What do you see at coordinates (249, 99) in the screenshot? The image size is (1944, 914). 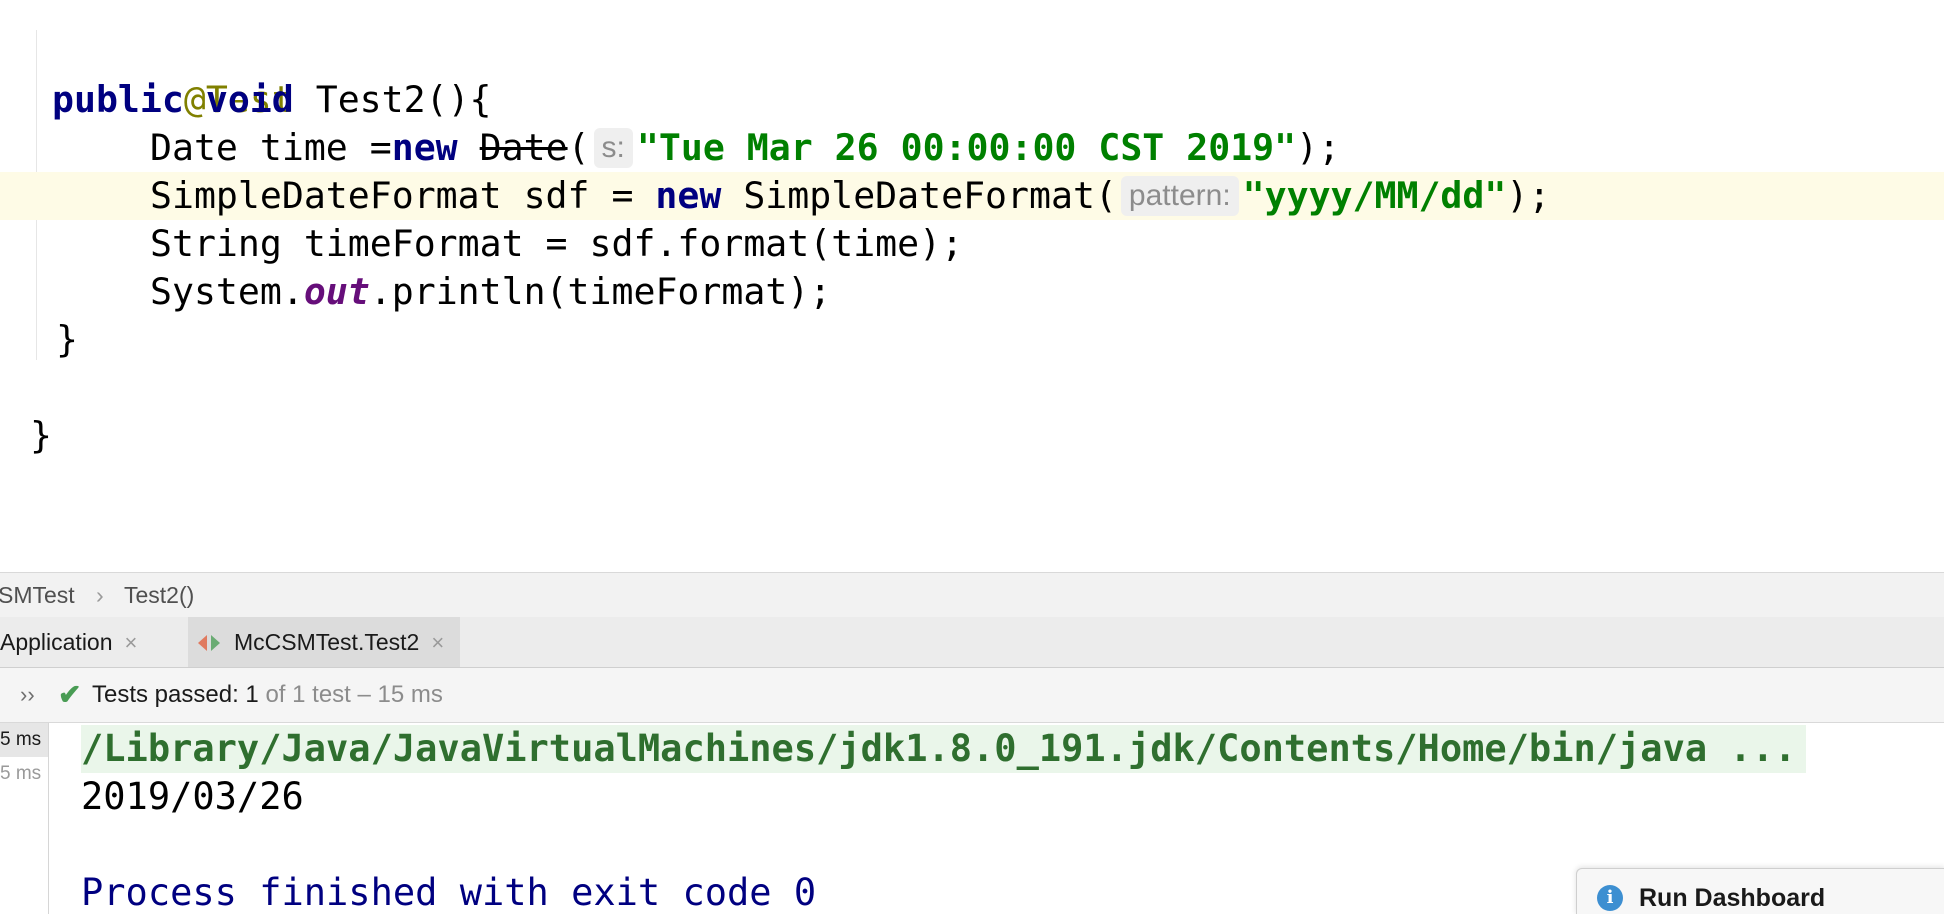 I see `keyword-void: void` at bounding box center [249, 99].